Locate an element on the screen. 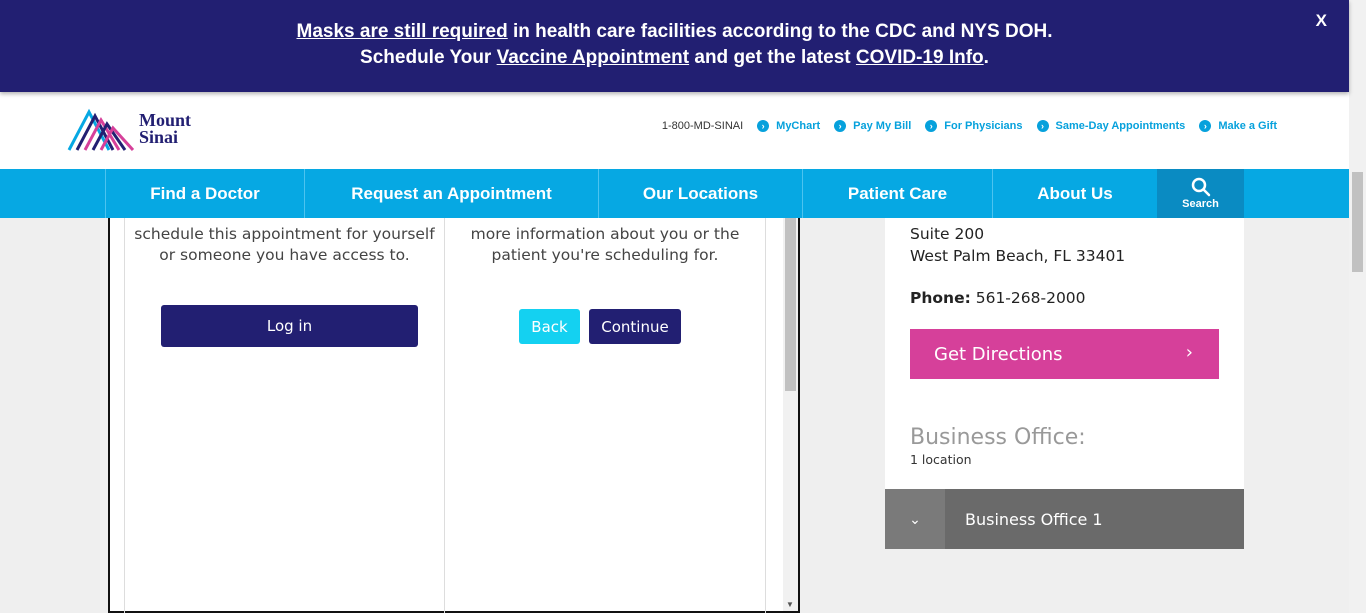 The image size is (1366, 613). business-office-count: 1 location is located at coordinates (941, 459).